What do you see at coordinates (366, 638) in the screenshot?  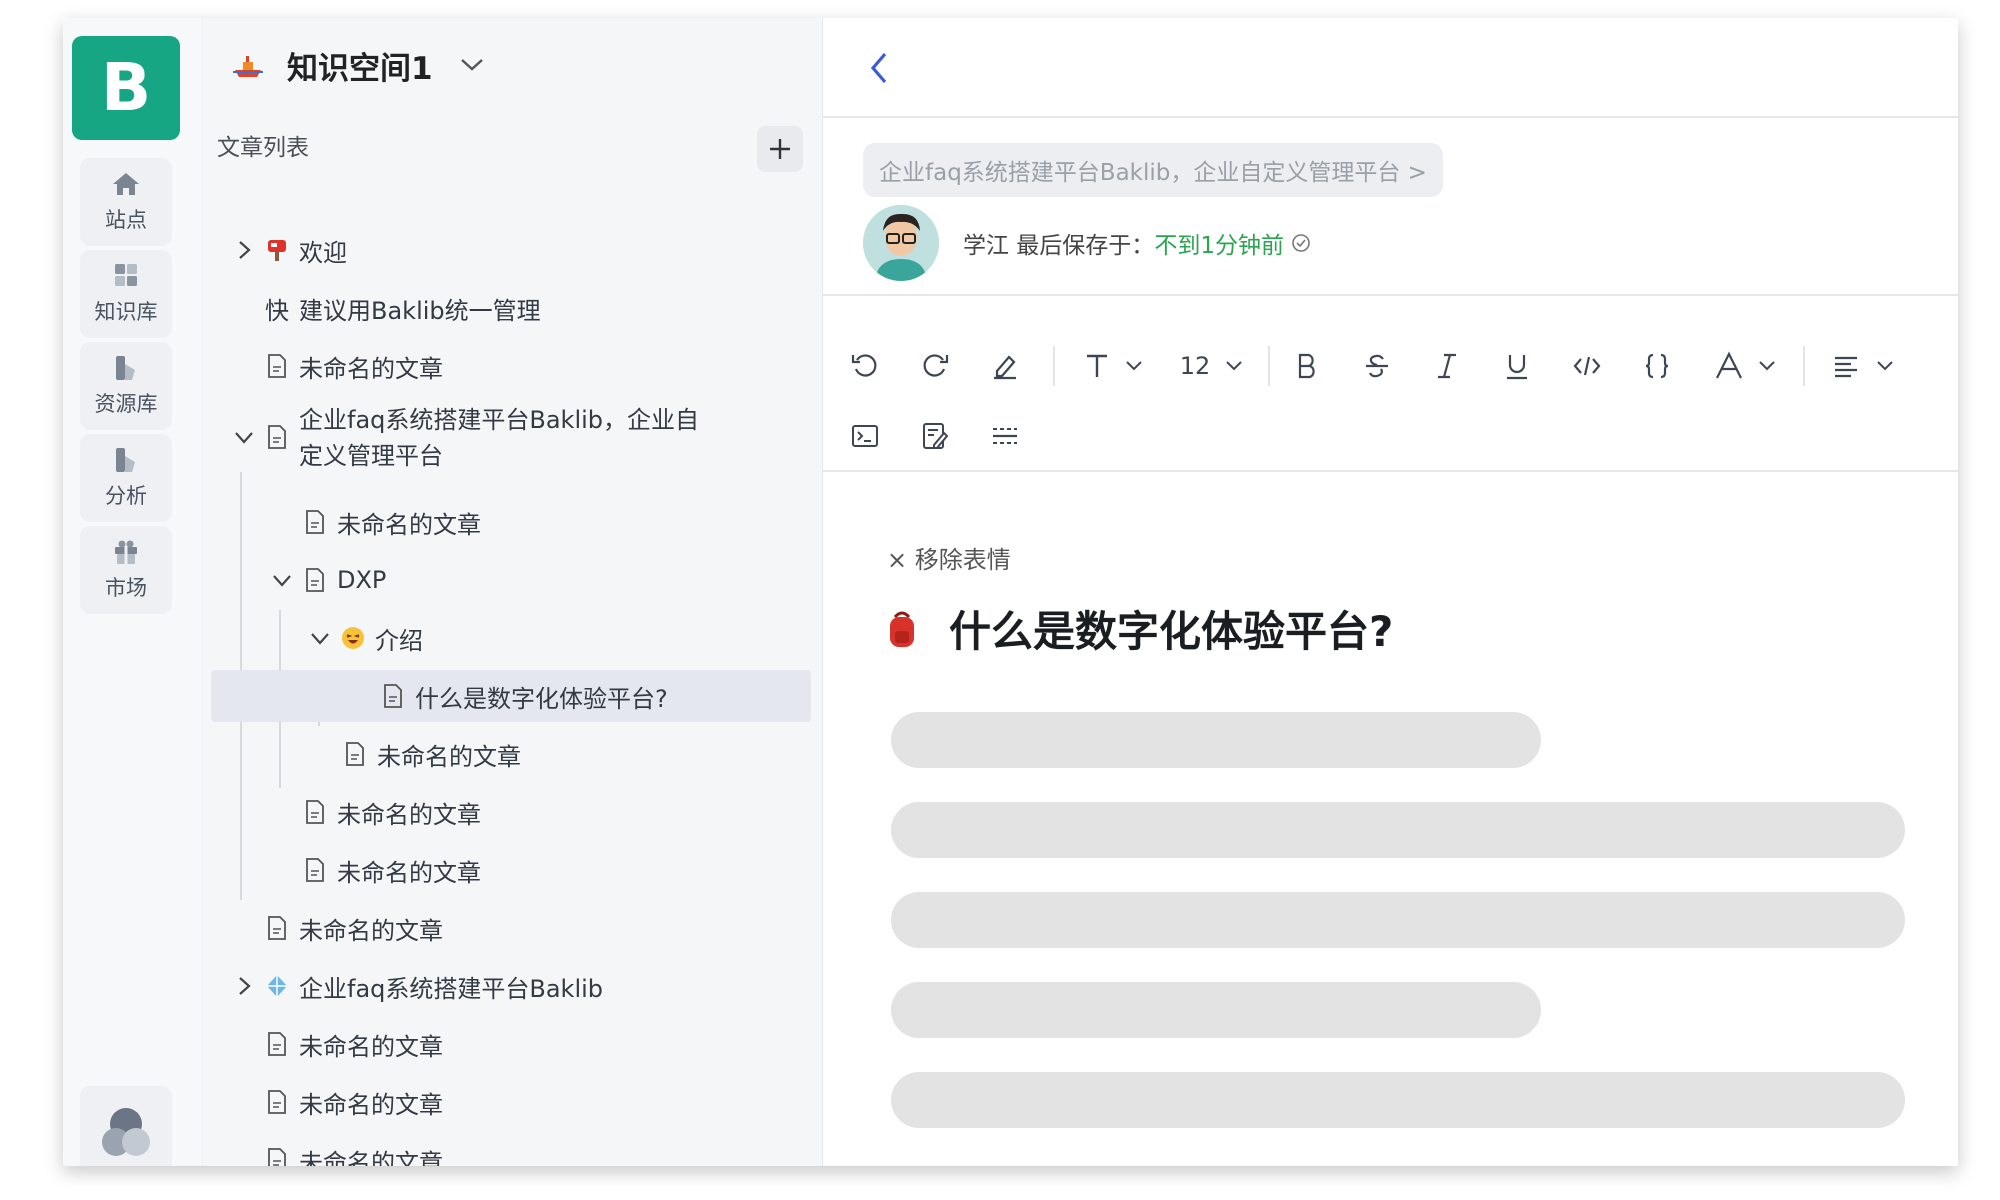 I see `tree-item-intro: 介绍` at bounding box center [366, 638].